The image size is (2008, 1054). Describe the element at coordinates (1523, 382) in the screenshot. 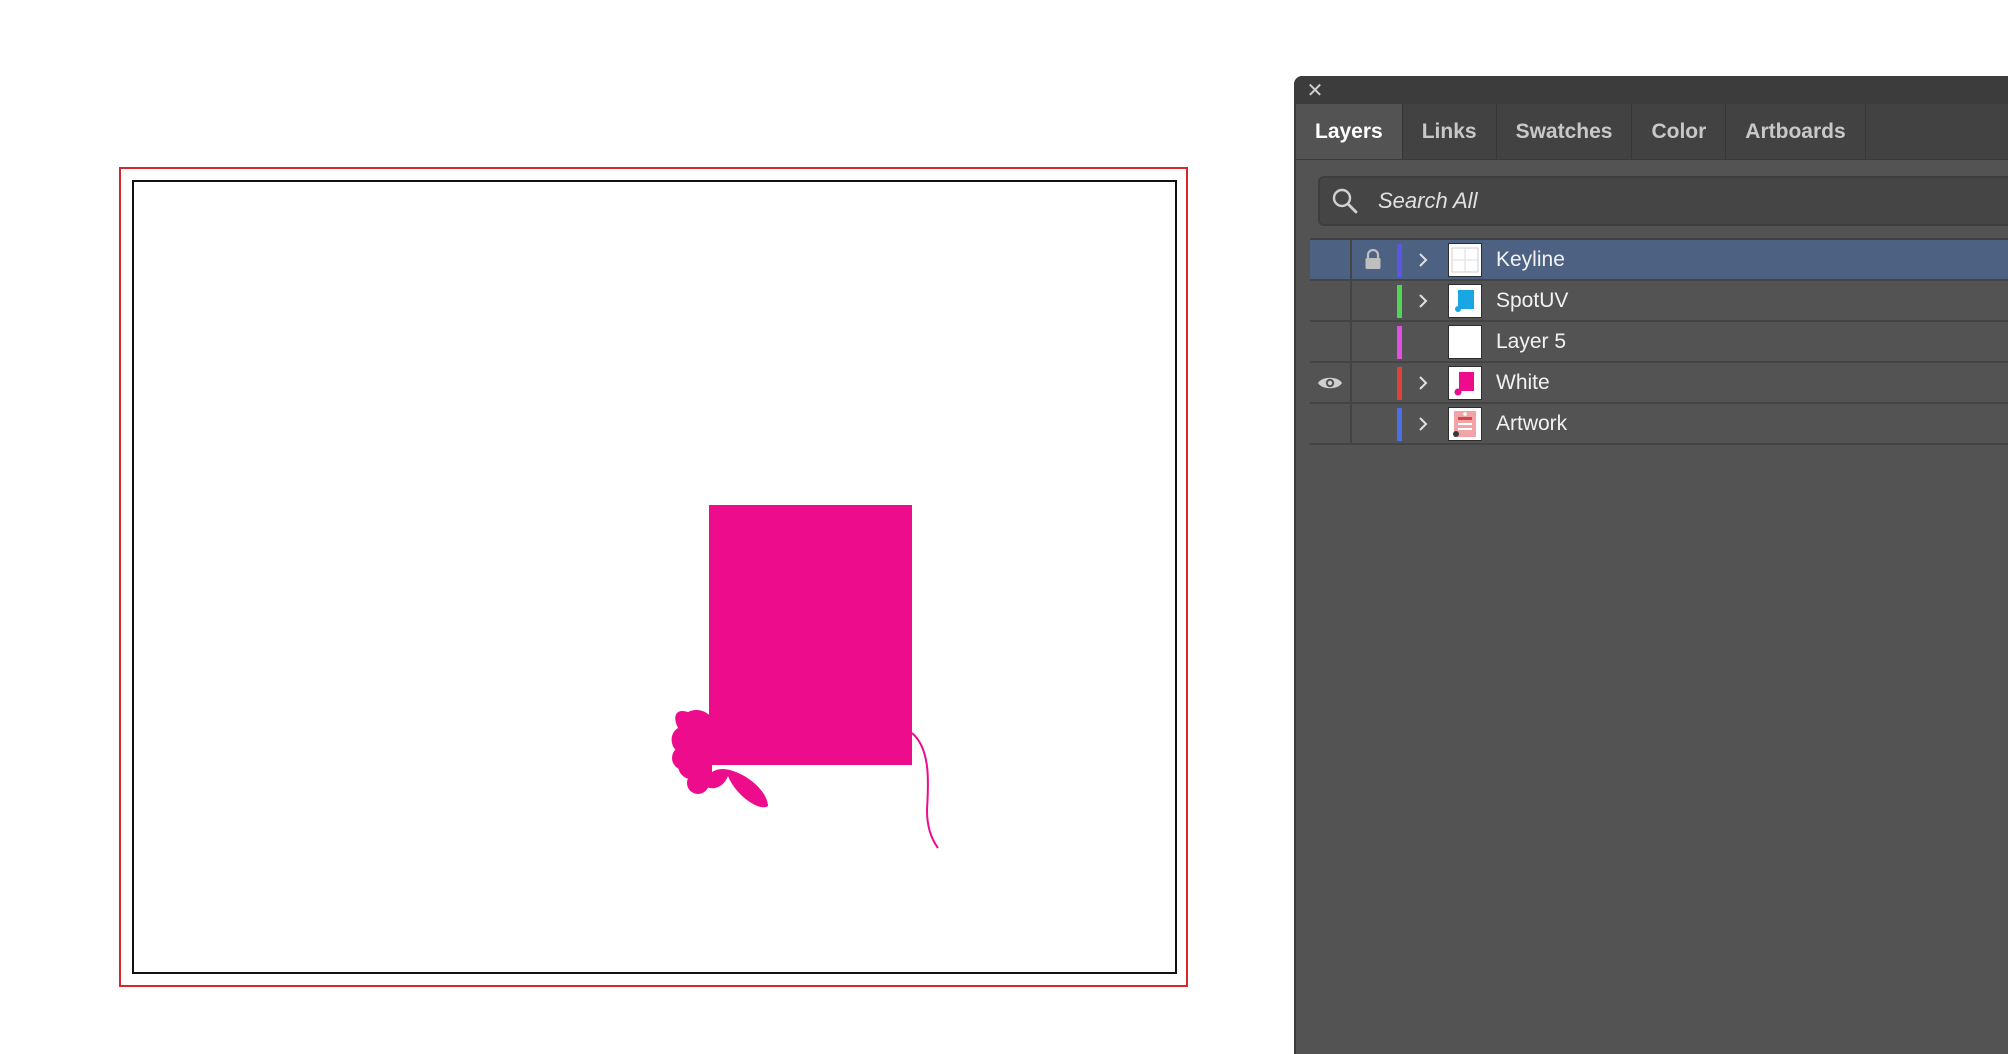

I see `layer-name: White` at that location.